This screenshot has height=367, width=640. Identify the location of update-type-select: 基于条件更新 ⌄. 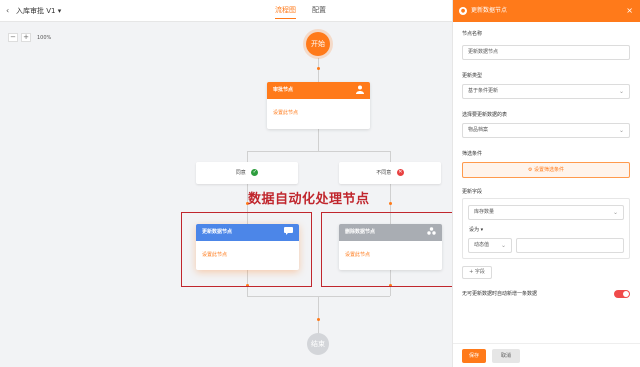
(546, 91).